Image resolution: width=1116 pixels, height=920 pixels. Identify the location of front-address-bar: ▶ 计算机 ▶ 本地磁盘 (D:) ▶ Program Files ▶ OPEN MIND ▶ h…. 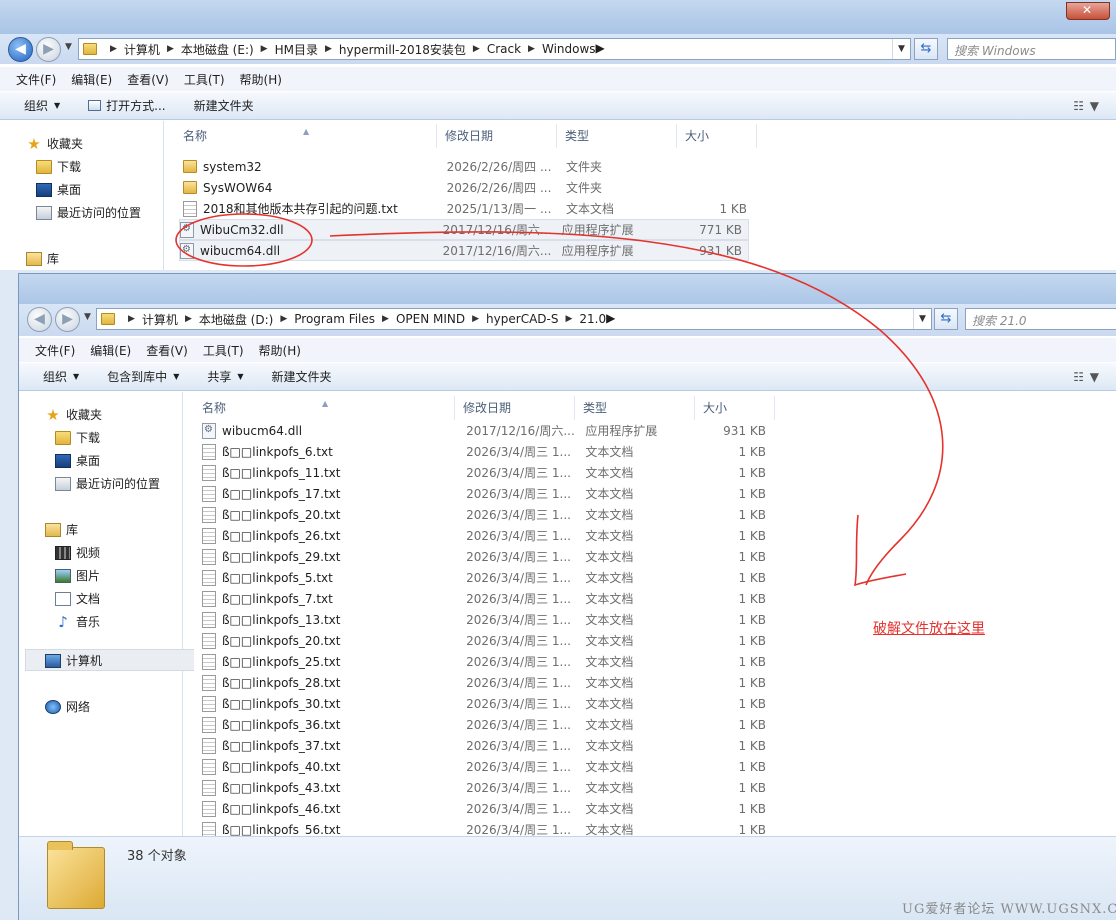
(514, 319).